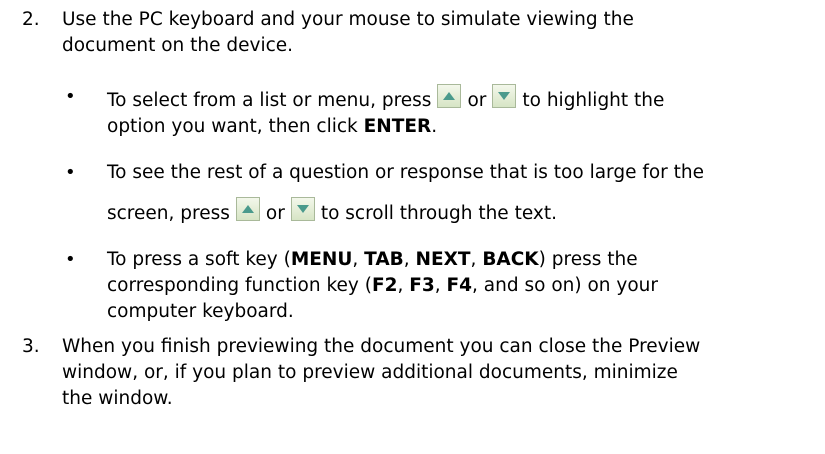  What do you see at coordinates (443, 259) in the screenshot?
I see `key-name: NEXT` at bounding box center [443, 259].